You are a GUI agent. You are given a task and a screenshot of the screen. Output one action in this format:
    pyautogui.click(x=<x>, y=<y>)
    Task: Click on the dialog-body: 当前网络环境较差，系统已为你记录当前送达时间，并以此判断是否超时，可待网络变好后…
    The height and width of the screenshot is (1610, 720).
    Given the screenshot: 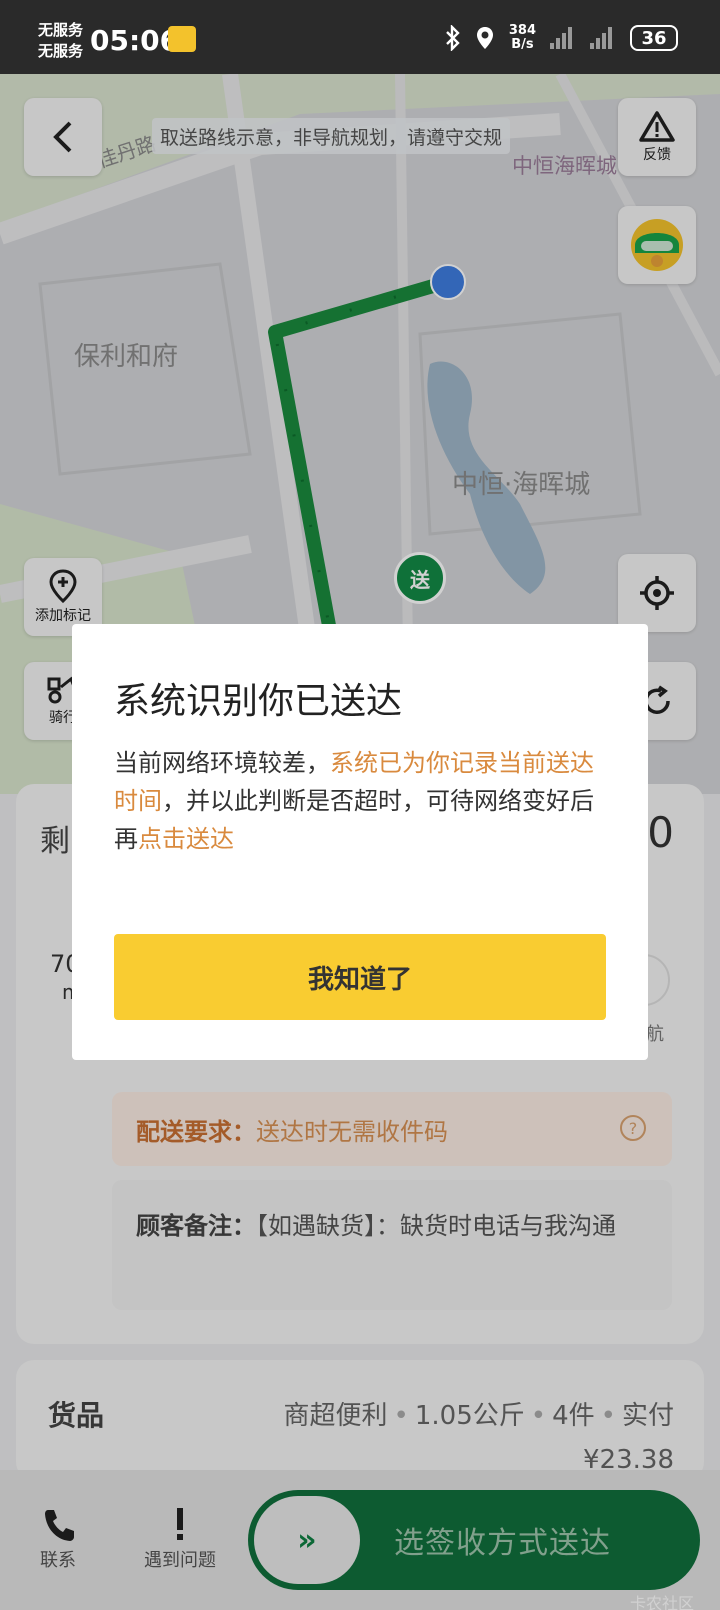 What is the action you would take?
    pyautogui.click(x=364, y=801)
    